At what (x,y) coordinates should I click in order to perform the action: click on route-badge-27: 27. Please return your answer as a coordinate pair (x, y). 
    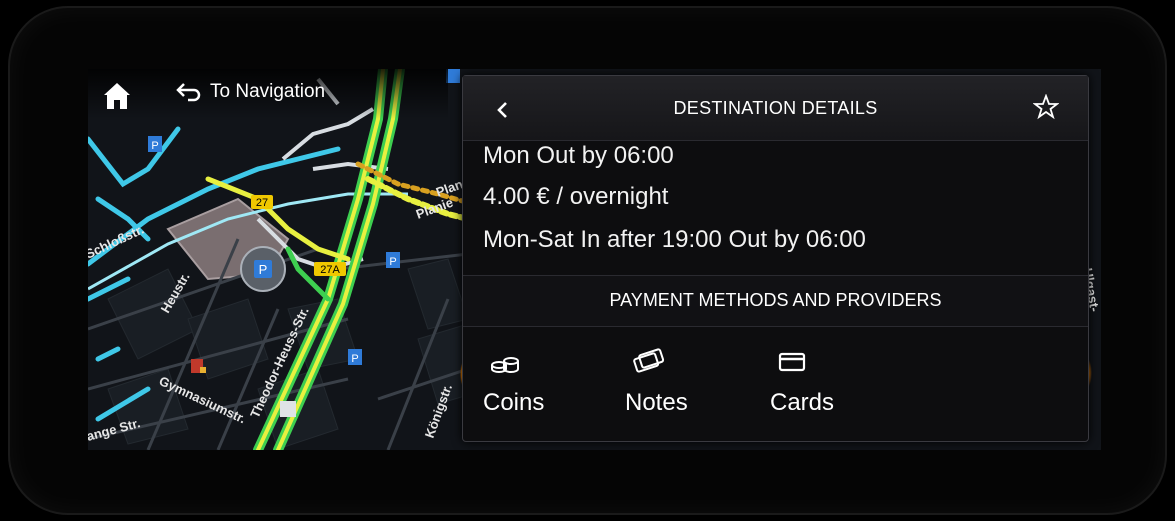
    Looking at the image, I should click on (262, 202).